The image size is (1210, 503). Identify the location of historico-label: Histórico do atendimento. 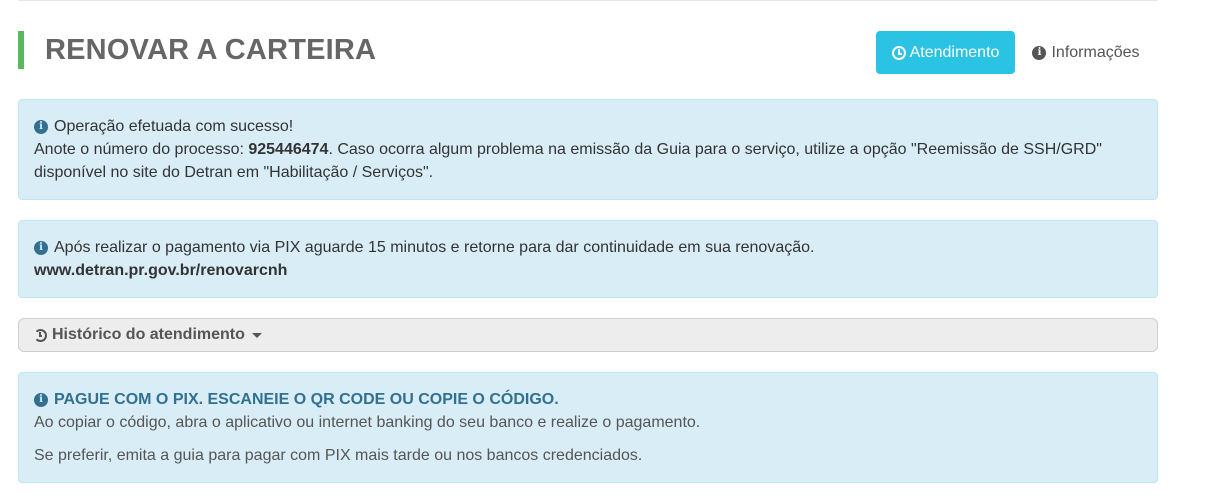
(148, 334).